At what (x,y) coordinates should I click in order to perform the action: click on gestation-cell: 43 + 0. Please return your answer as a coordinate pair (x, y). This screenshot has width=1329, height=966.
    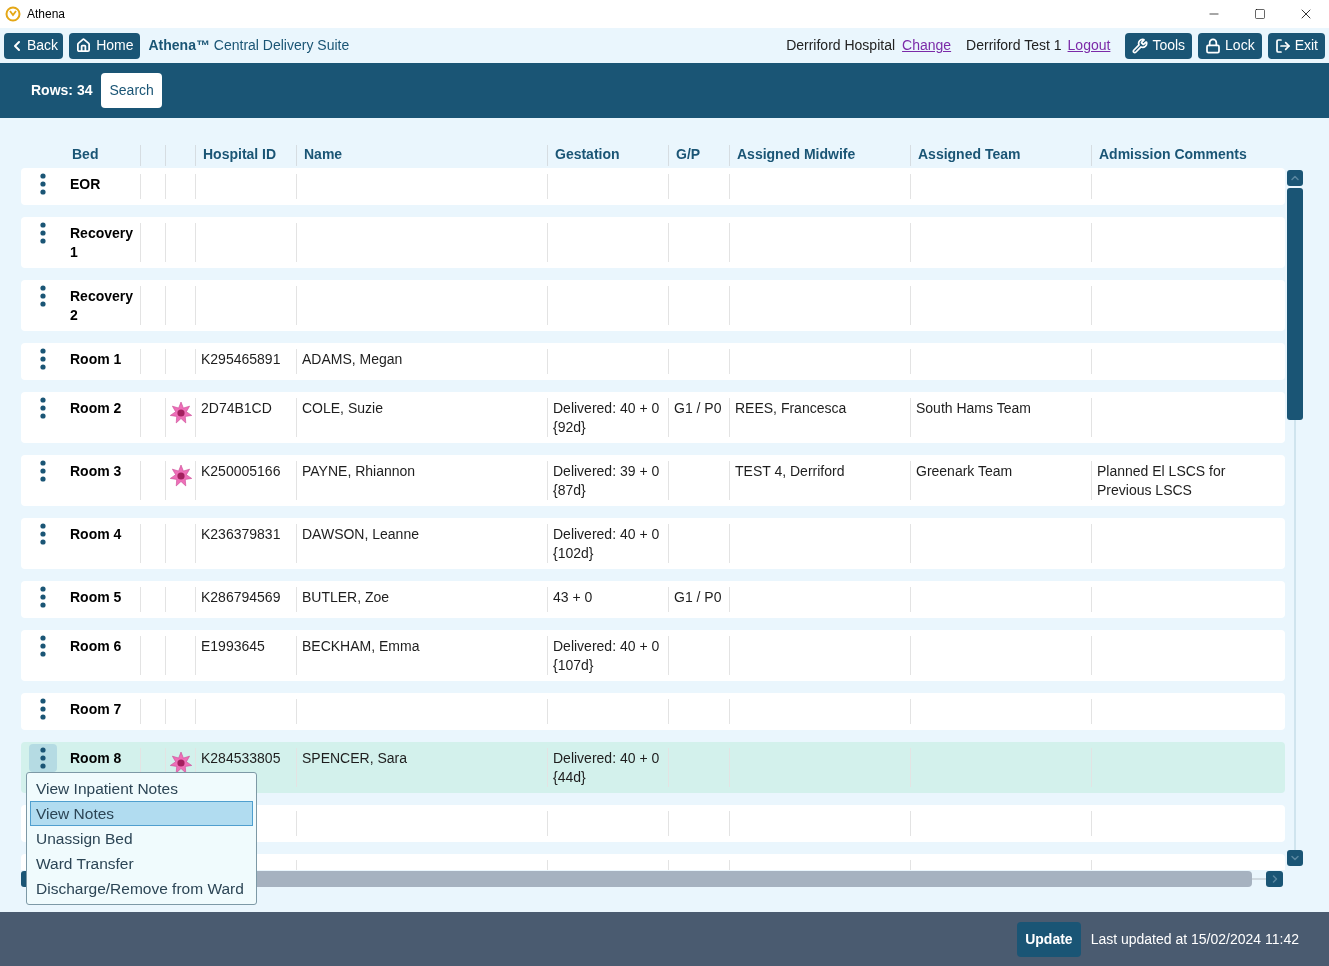
    Looking at the image, I should click on (573, 597).